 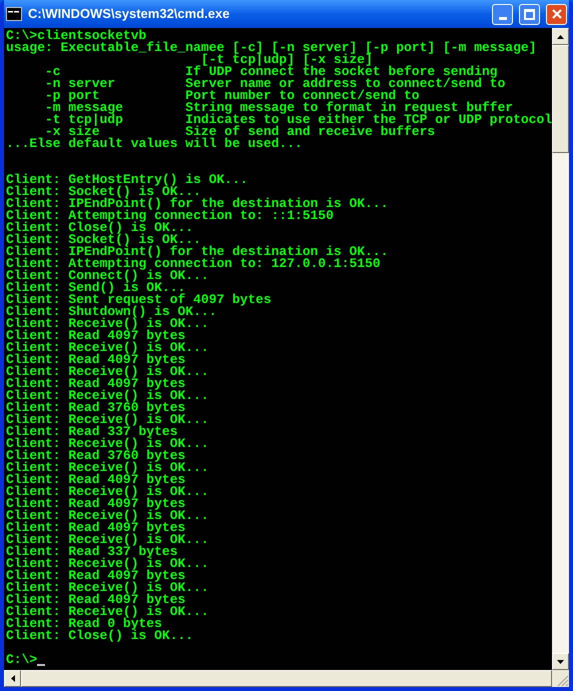 I want to click on minimize-button, so click(x=502, y=14).